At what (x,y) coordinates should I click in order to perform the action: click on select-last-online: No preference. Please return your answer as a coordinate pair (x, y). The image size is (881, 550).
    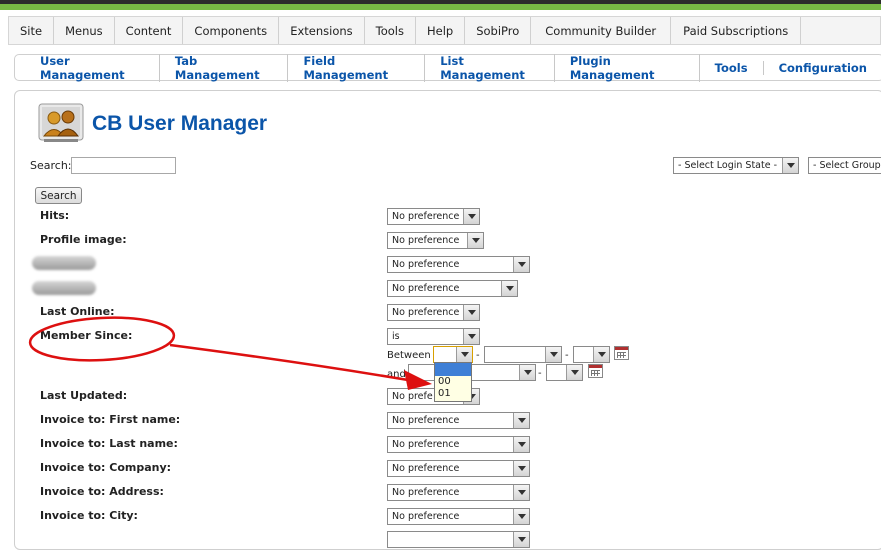
    Looking at the image, I should click on (433, 312).